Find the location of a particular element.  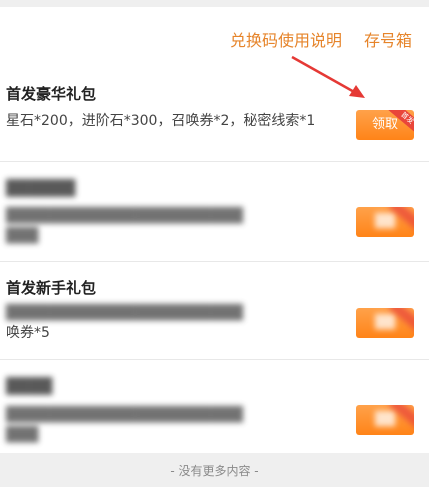

pack-description: 星石*200，进阶石*300，召唤券*2，秘密线索*1 is located at coordinates (161, 121).